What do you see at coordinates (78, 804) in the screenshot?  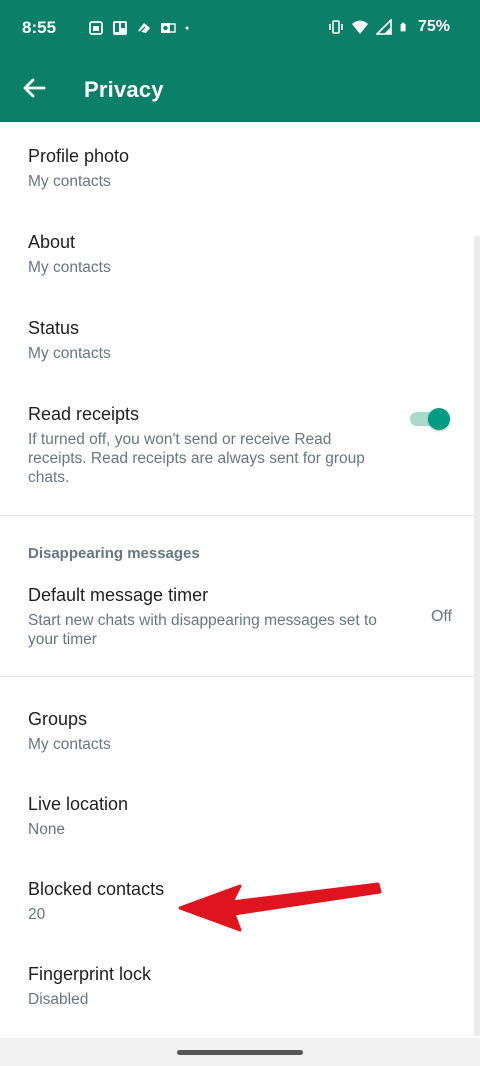 I see `live-location-title: Live location` at bounding box center [78, 804].